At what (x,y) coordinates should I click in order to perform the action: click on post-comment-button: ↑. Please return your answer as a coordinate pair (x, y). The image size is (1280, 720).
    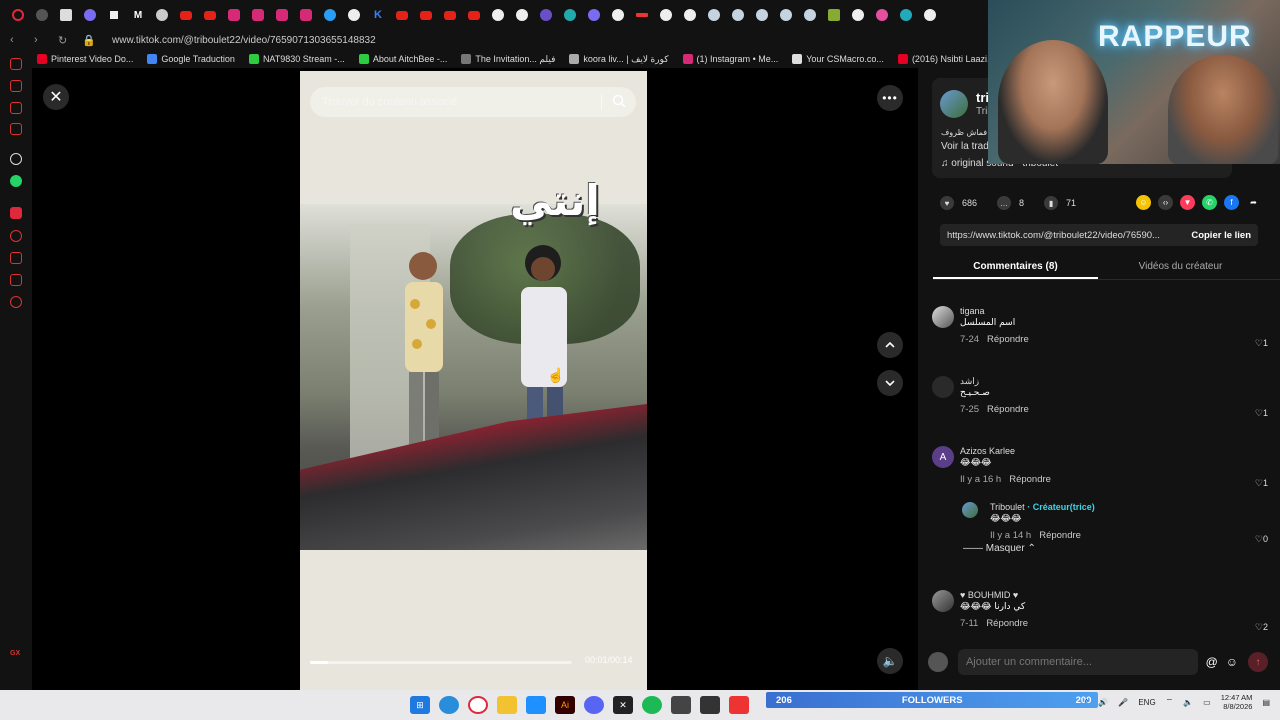
    Looking at the image, I should click on (1258, 662).